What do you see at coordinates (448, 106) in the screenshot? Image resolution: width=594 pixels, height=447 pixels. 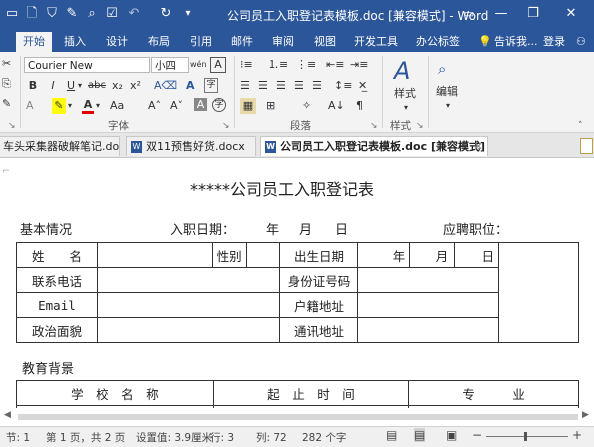 I see `editing-dropdown-icon: ▾` at bounding box center [448, 106].